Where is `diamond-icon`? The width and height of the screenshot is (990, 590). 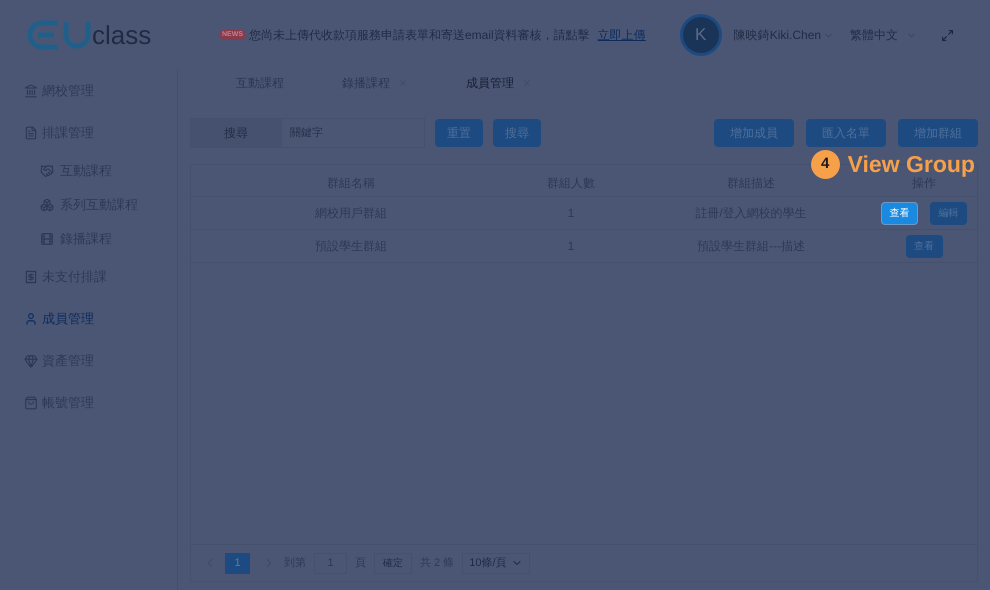 diamond-icon is located at coordinates (31, 361).